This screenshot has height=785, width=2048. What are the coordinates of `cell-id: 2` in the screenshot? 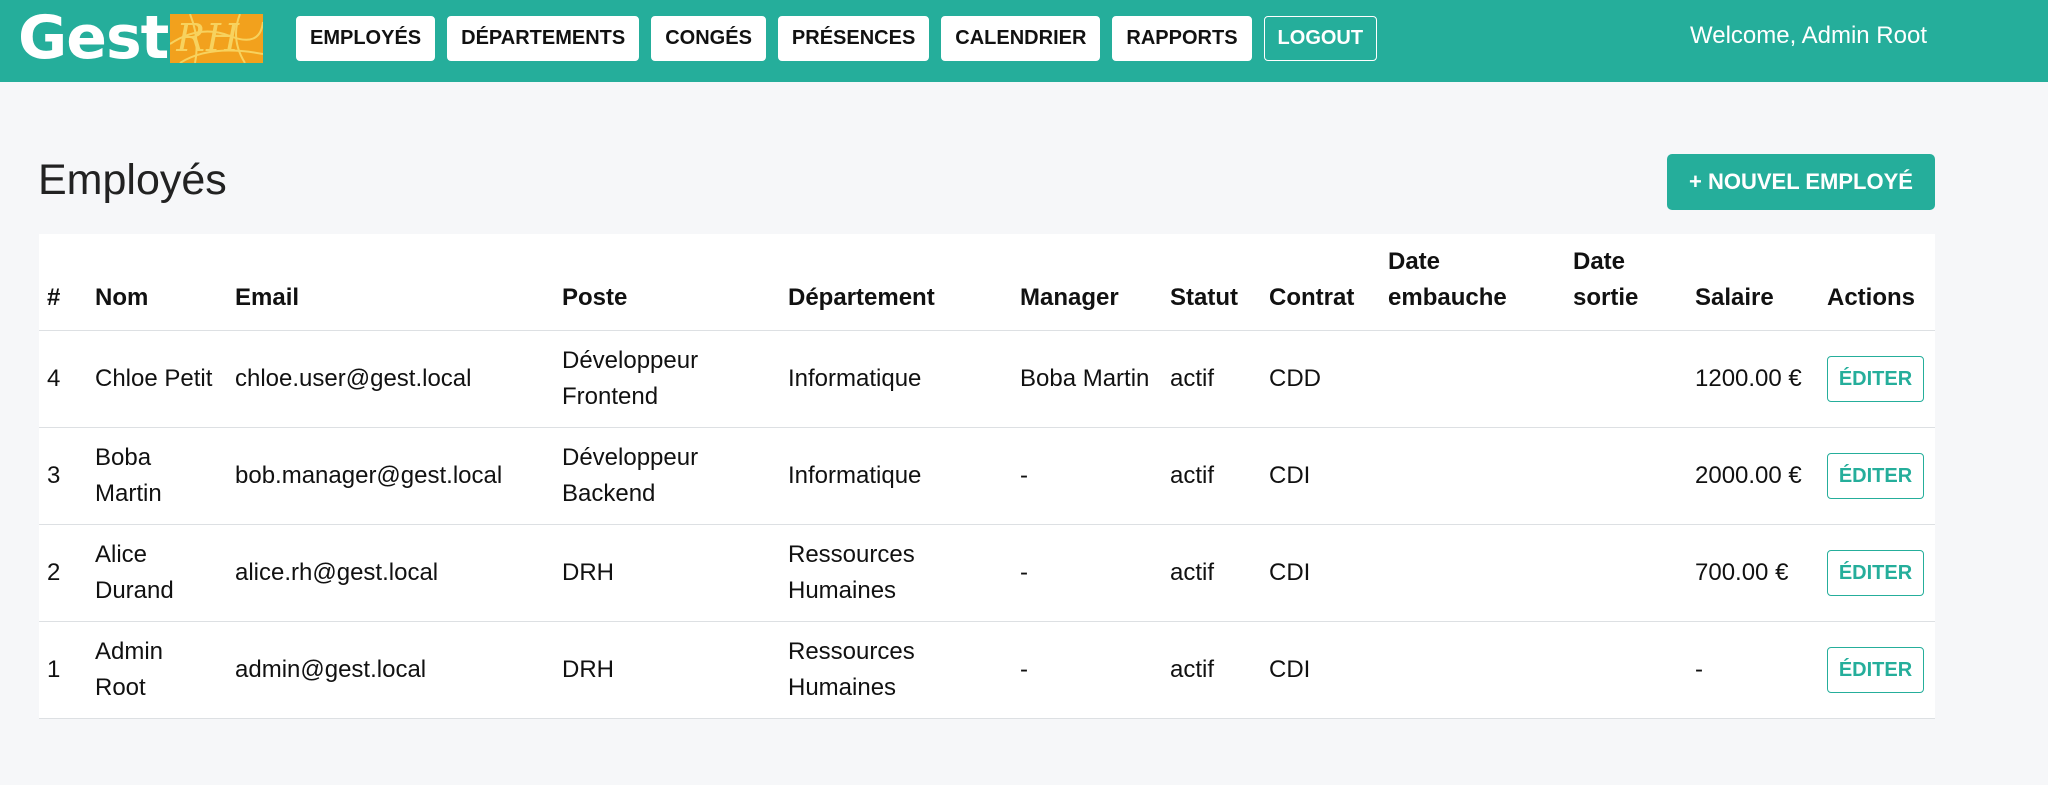 It's located at (63, 573).